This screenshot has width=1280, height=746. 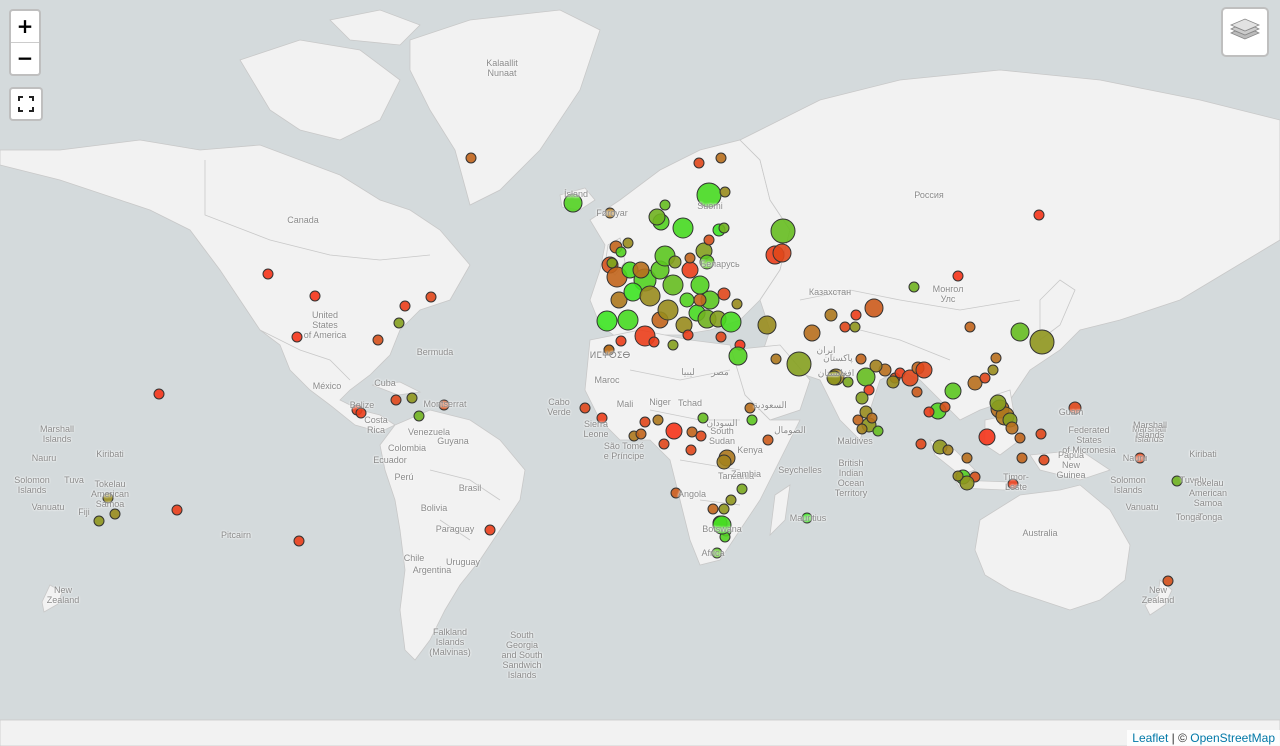 I want to click on marker-mongolia2, so click(x=914, y=287).